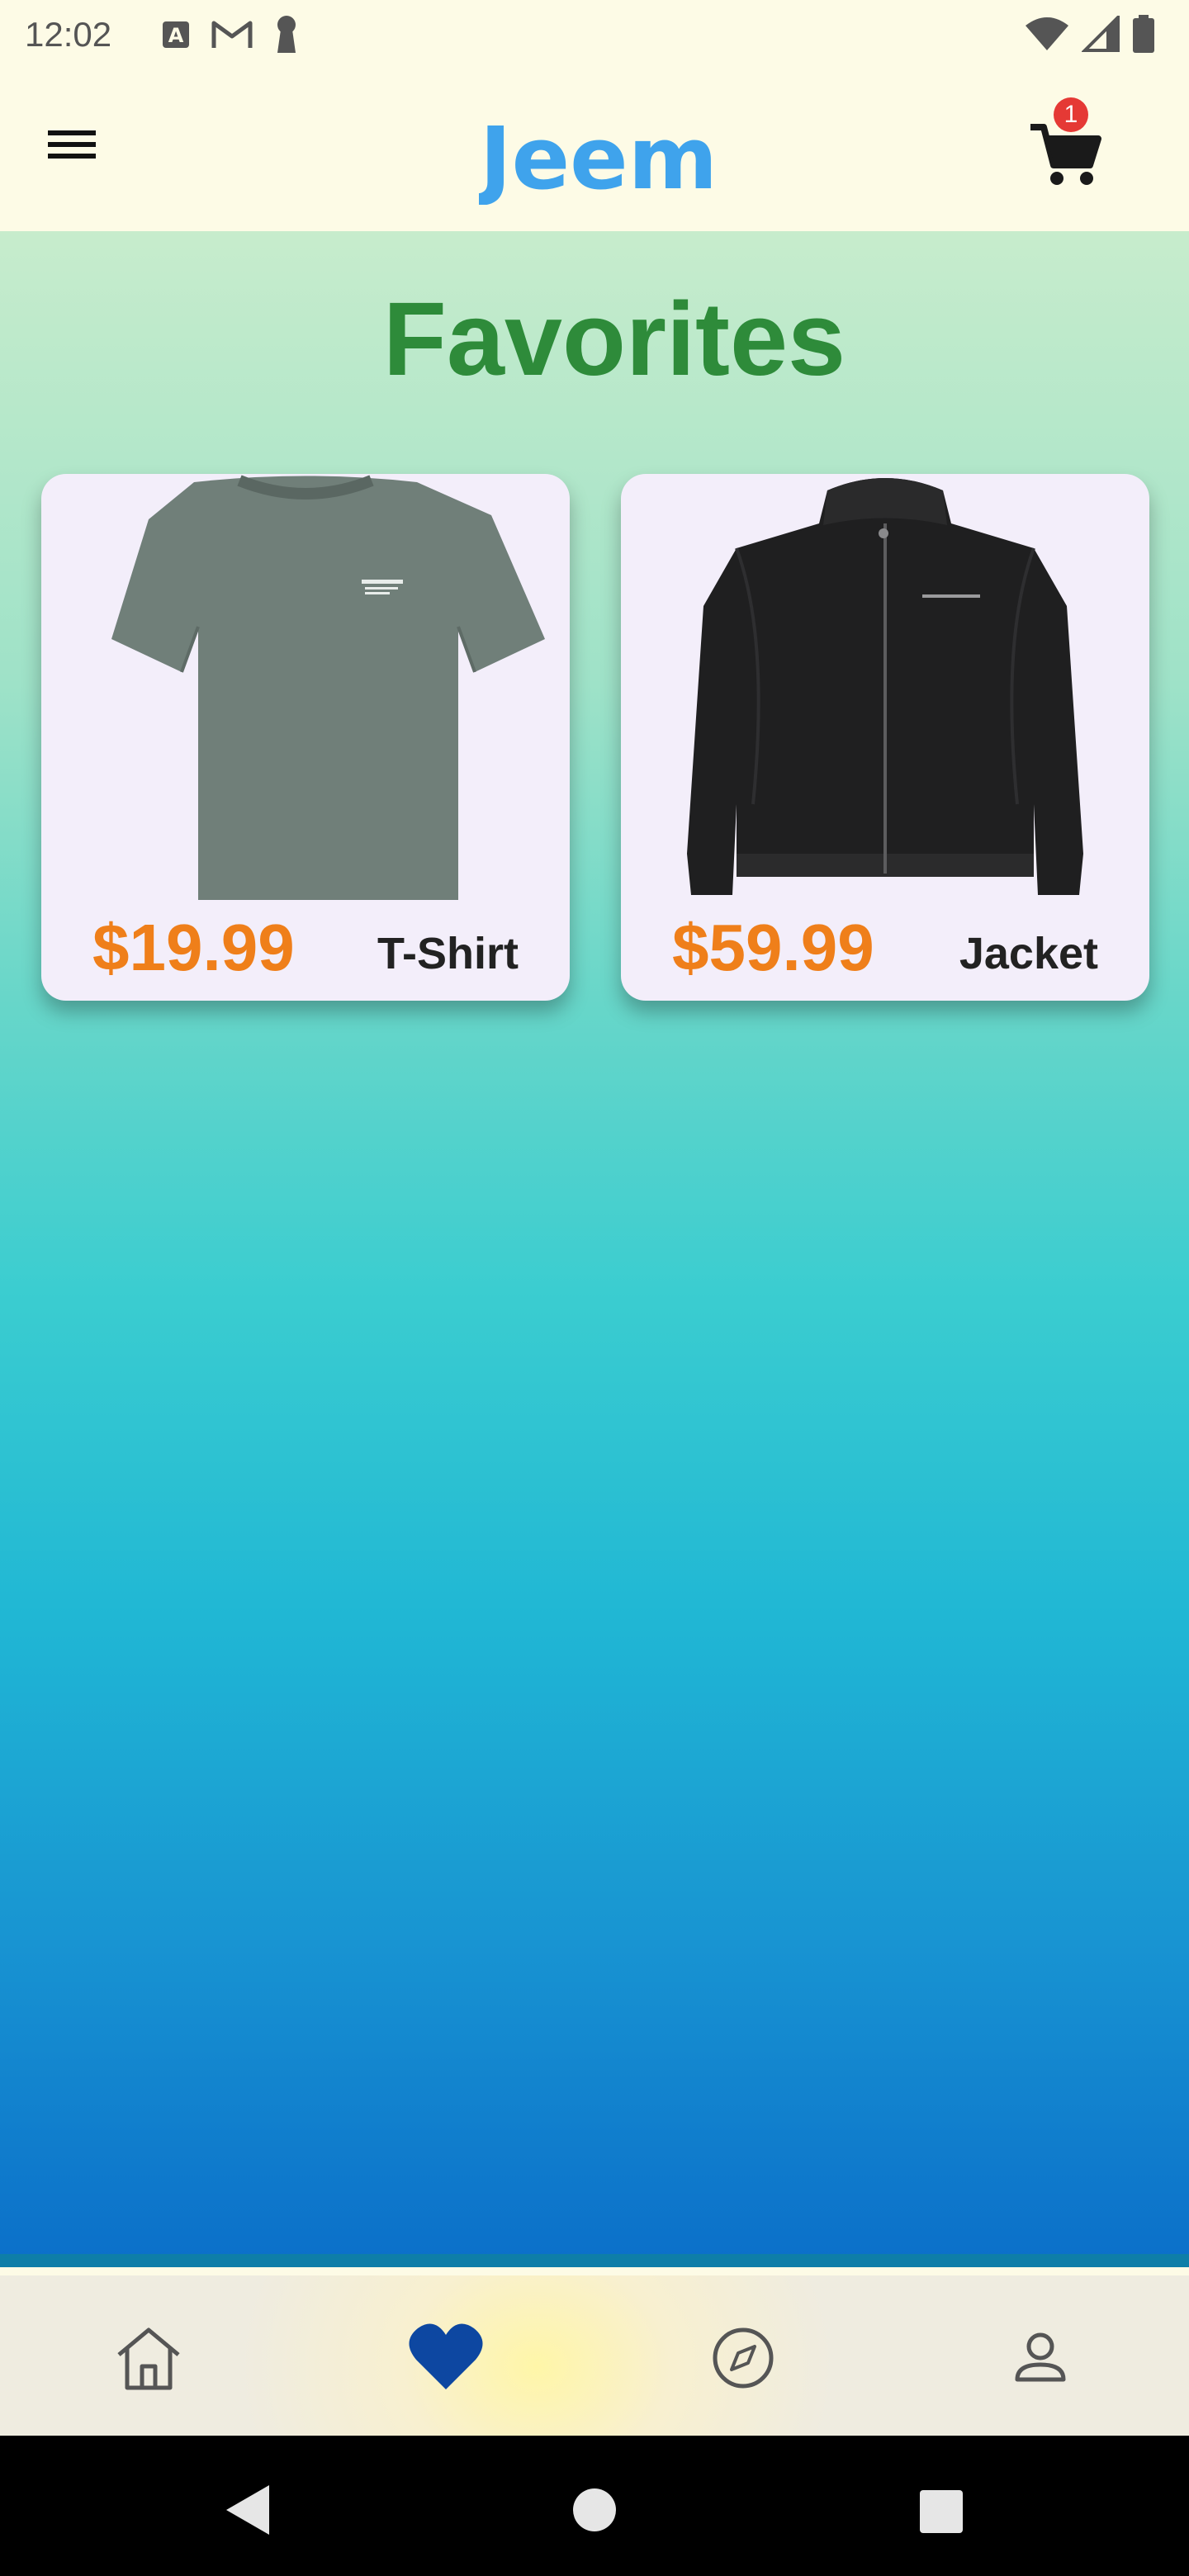  I want to click on system-home-button, so click(594, 2510).